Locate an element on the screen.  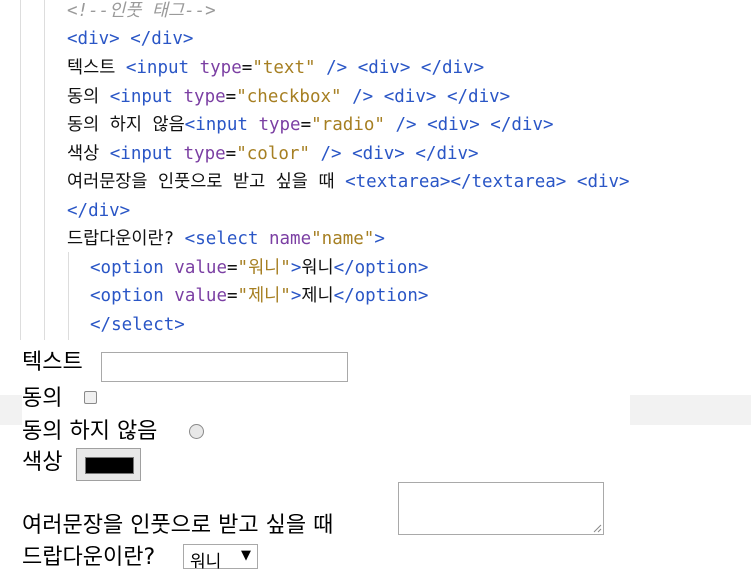
code-line-select-close: </select> is located at coordinates (137, 325).